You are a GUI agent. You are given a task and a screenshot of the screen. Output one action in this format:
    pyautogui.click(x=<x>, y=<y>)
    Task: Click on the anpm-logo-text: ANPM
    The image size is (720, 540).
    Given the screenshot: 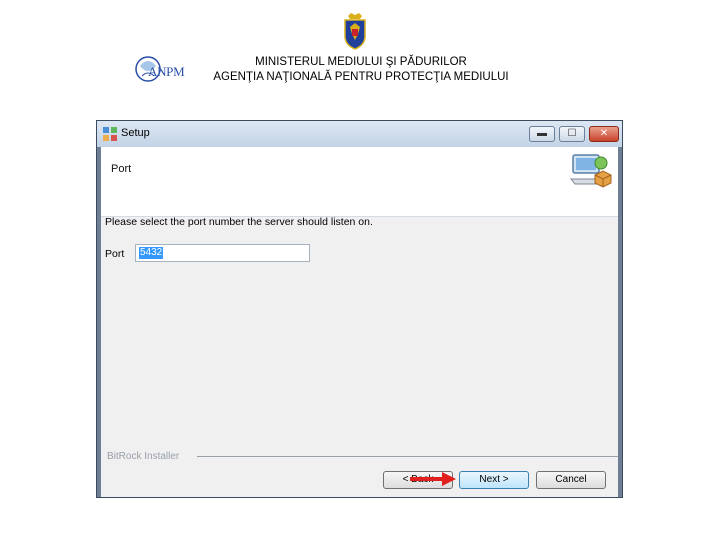 What is the action you would take?
    pyautogui.click(x=166, y=71)
    